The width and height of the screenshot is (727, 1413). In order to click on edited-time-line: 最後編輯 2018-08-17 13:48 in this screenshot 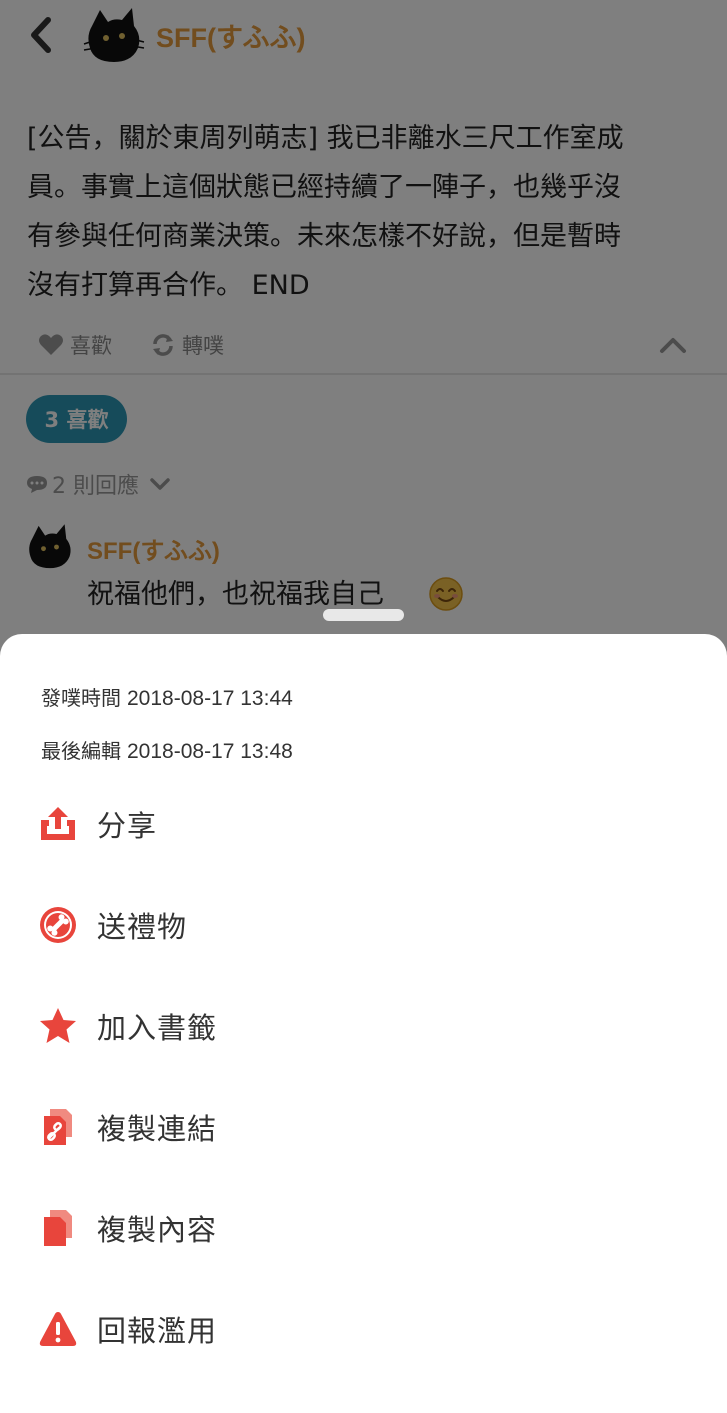, I will do `click(167, 749)`.